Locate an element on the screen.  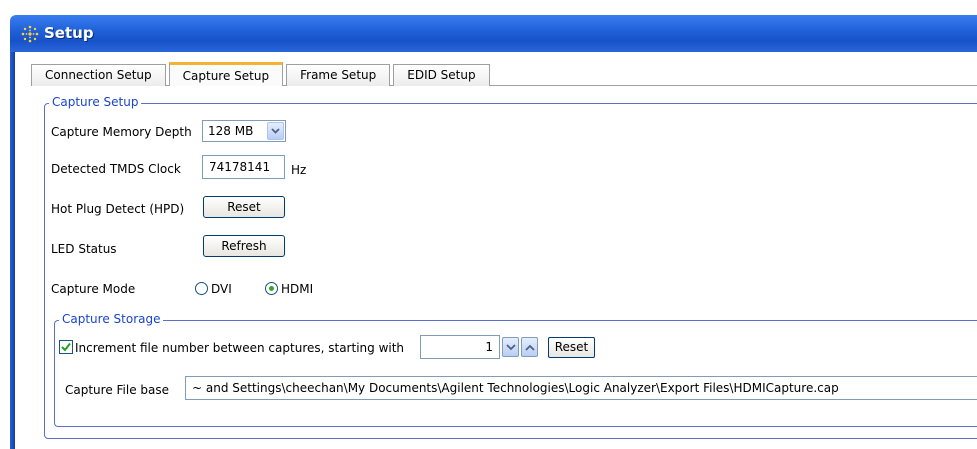
tmds-clock-label: Detected TMDS Clock is located at coordinates (116, 169).